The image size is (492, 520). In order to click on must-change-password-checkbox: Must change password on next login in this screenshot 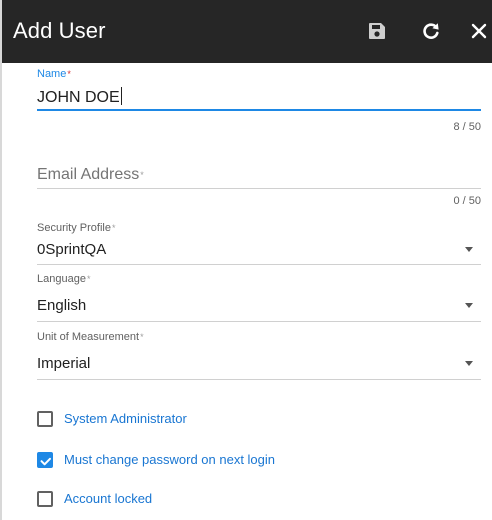, I will do `click(156, 460)`.